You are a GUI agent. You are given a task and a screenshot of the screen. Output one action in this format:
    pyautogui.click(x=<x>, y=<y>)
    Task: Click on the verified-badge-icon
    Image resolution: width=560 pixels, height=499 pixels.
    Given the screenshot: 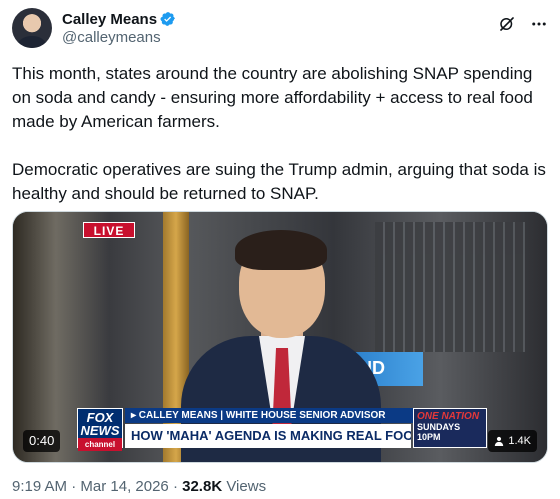 What is the action you would take?
    pyautogui.click(x=167, y=19)
    